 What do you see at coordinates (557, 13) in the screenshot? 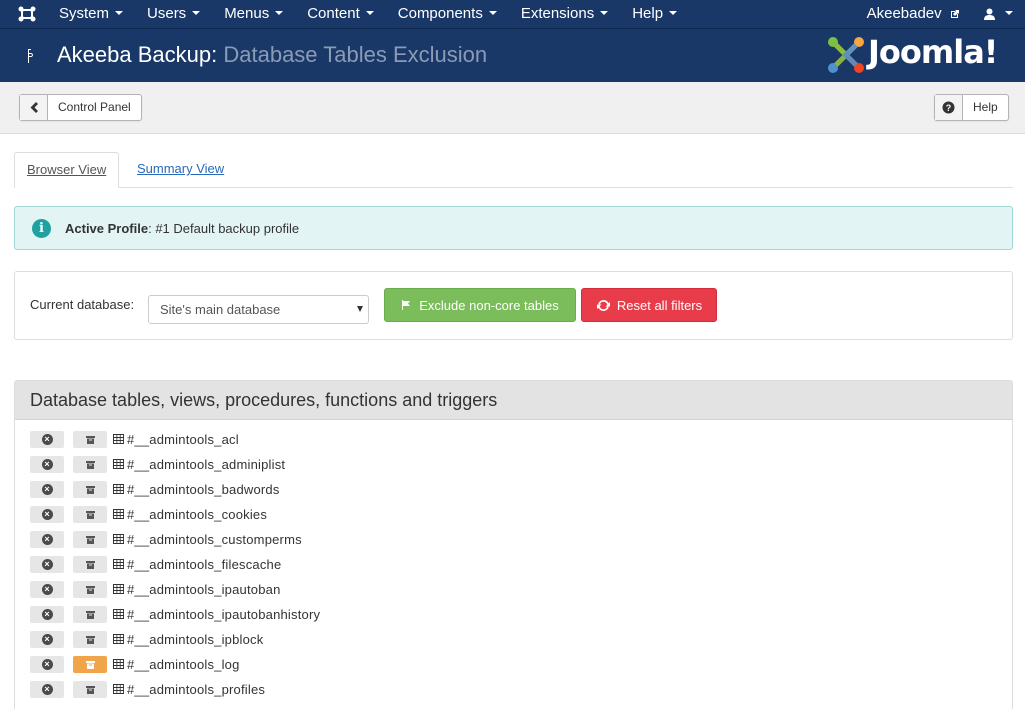
I see `menu-label: Extensions` at bounding box center [557, 13].